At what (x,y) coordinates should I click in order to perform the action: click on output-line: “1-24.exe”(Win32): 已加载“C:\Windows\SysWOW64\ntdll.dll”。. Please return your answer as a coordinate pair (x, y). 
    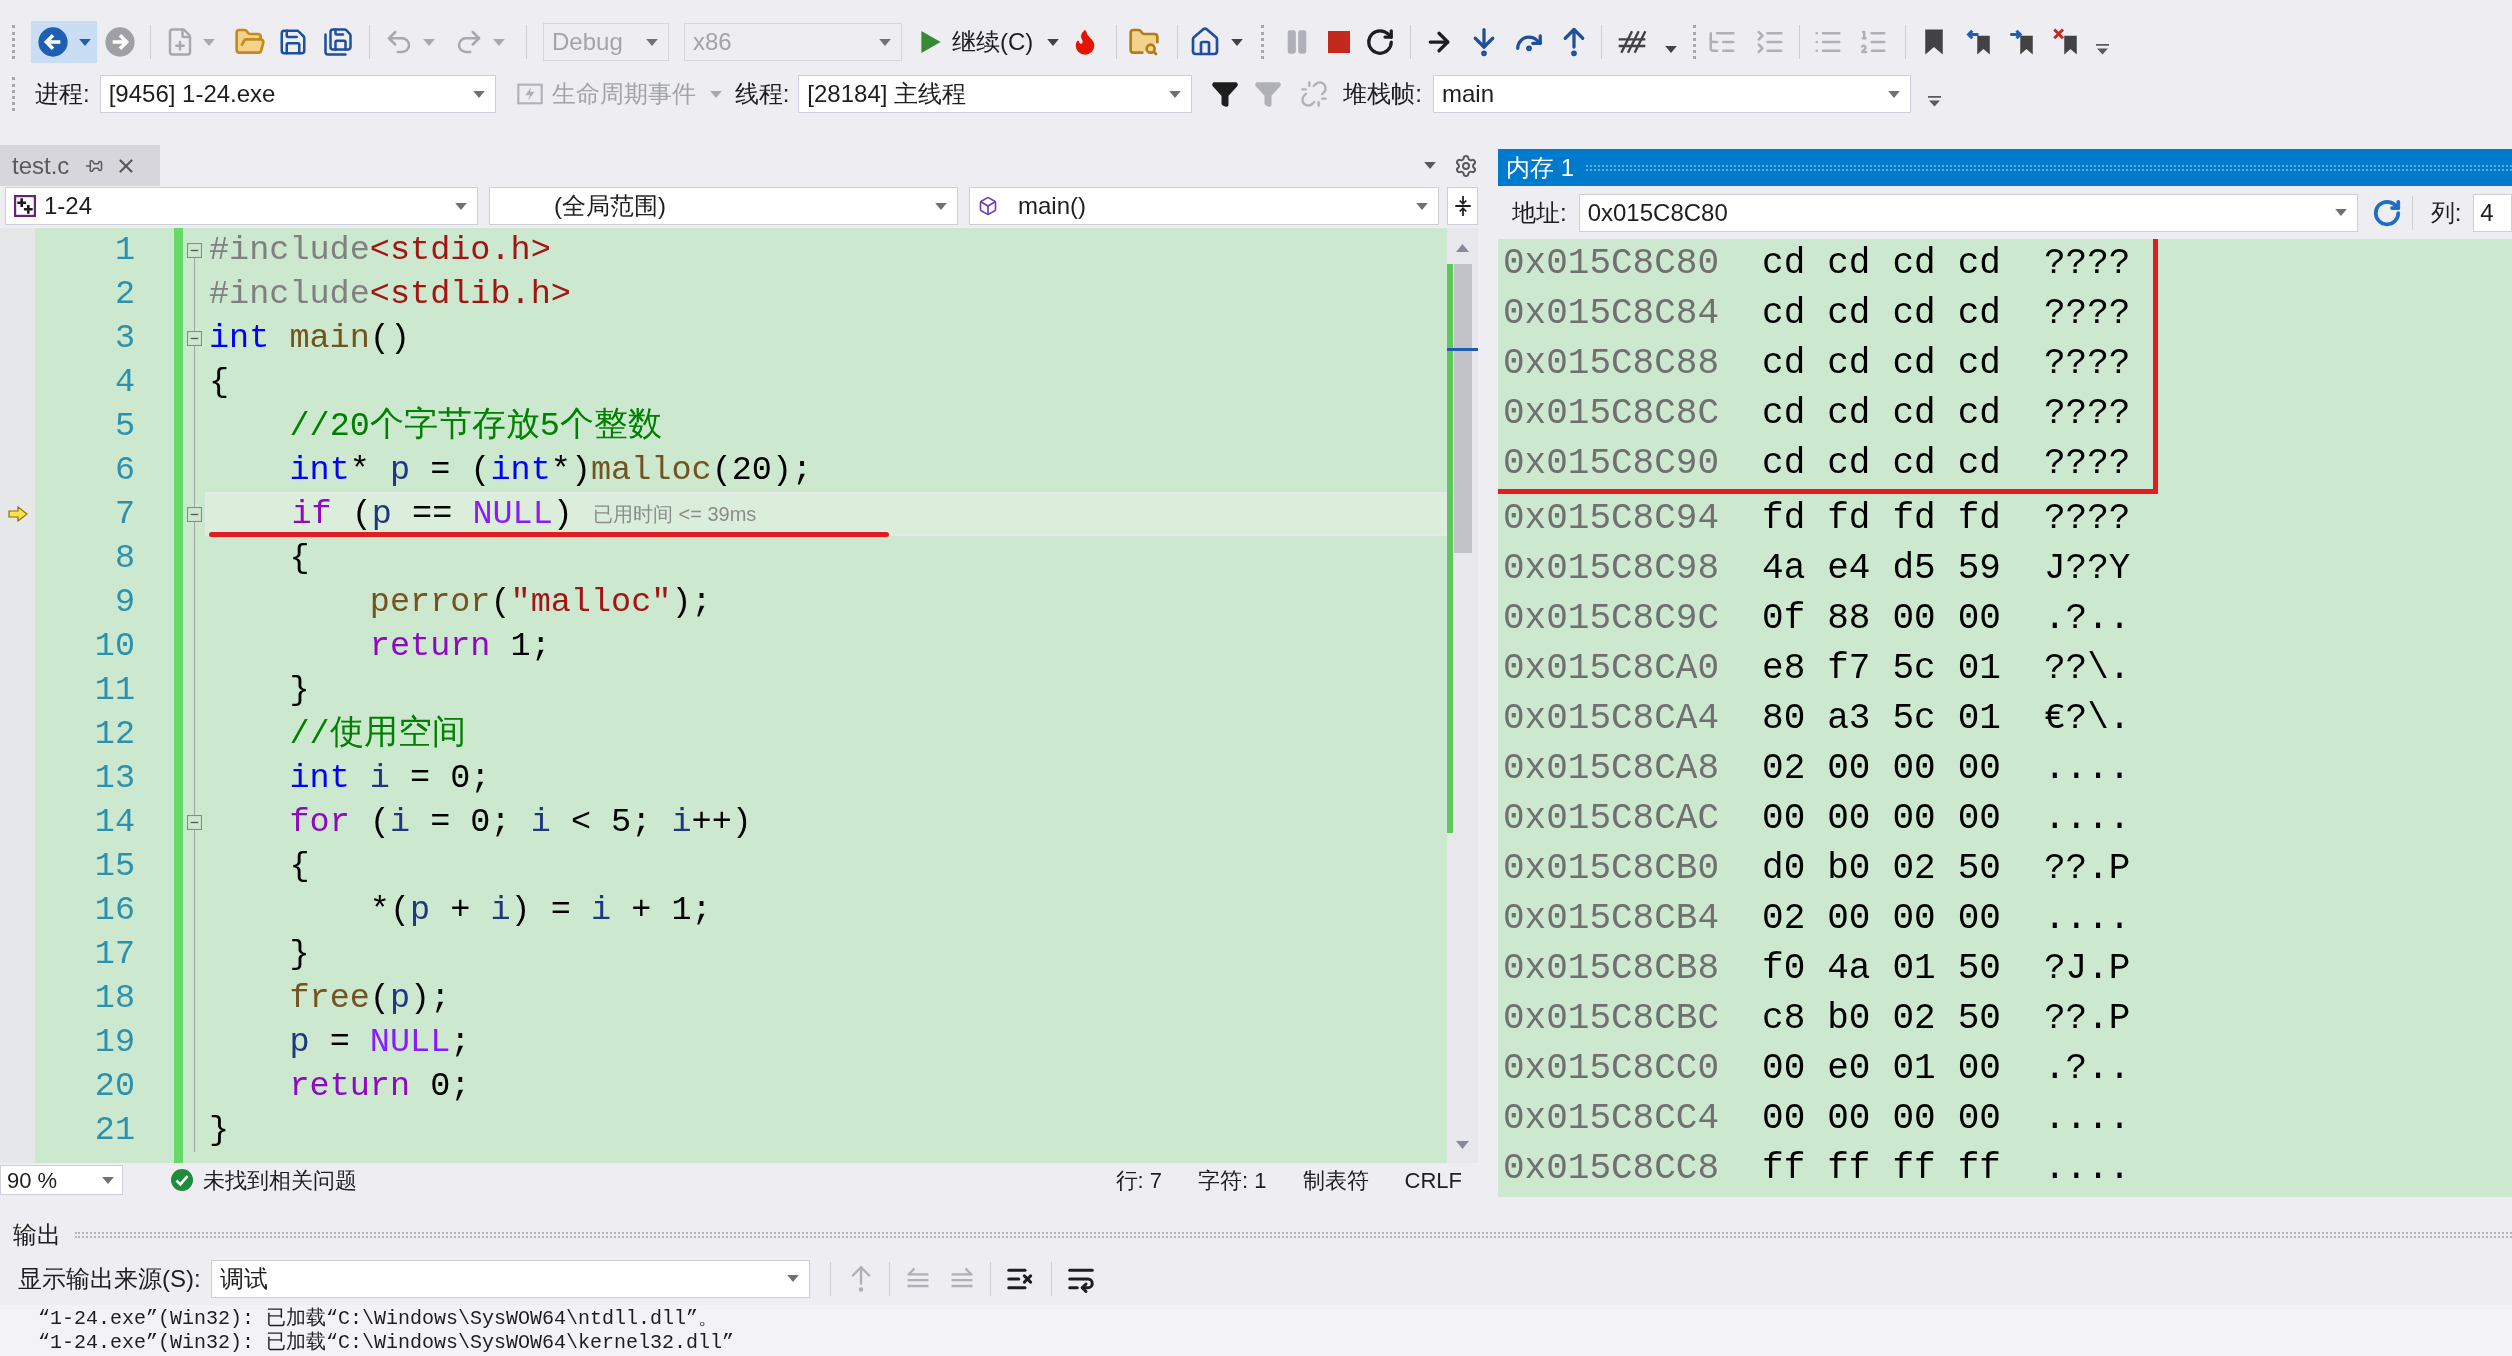
    Looking at the image, I should click on (378, 1319).